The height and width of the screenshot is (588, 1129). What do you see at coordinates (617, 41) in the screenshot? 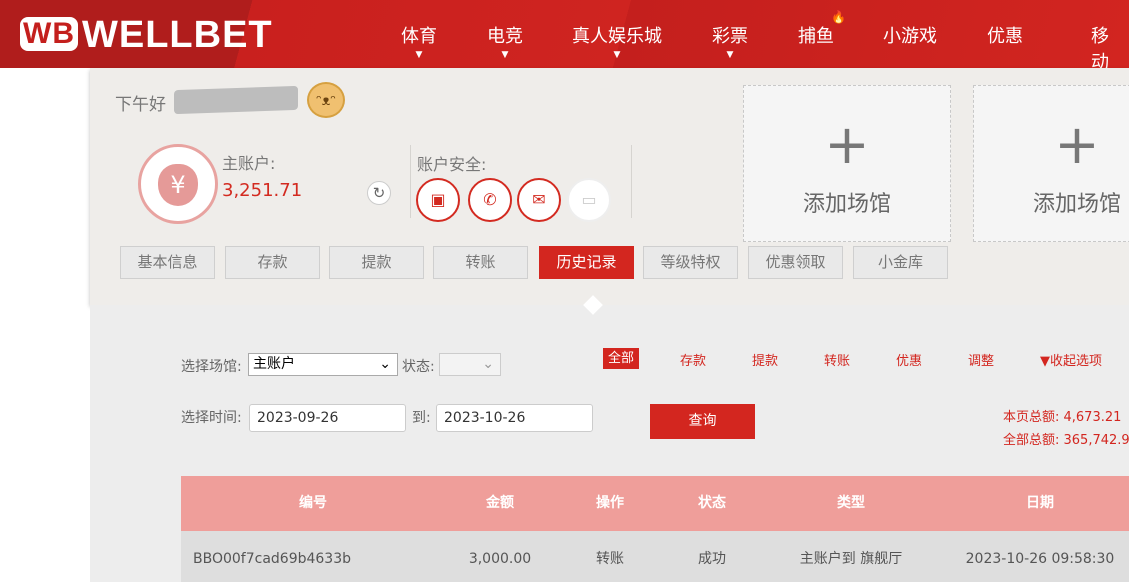
I see `nav-live-casino: 真人娱乐城 ▼` at bounding box center [617, 41].